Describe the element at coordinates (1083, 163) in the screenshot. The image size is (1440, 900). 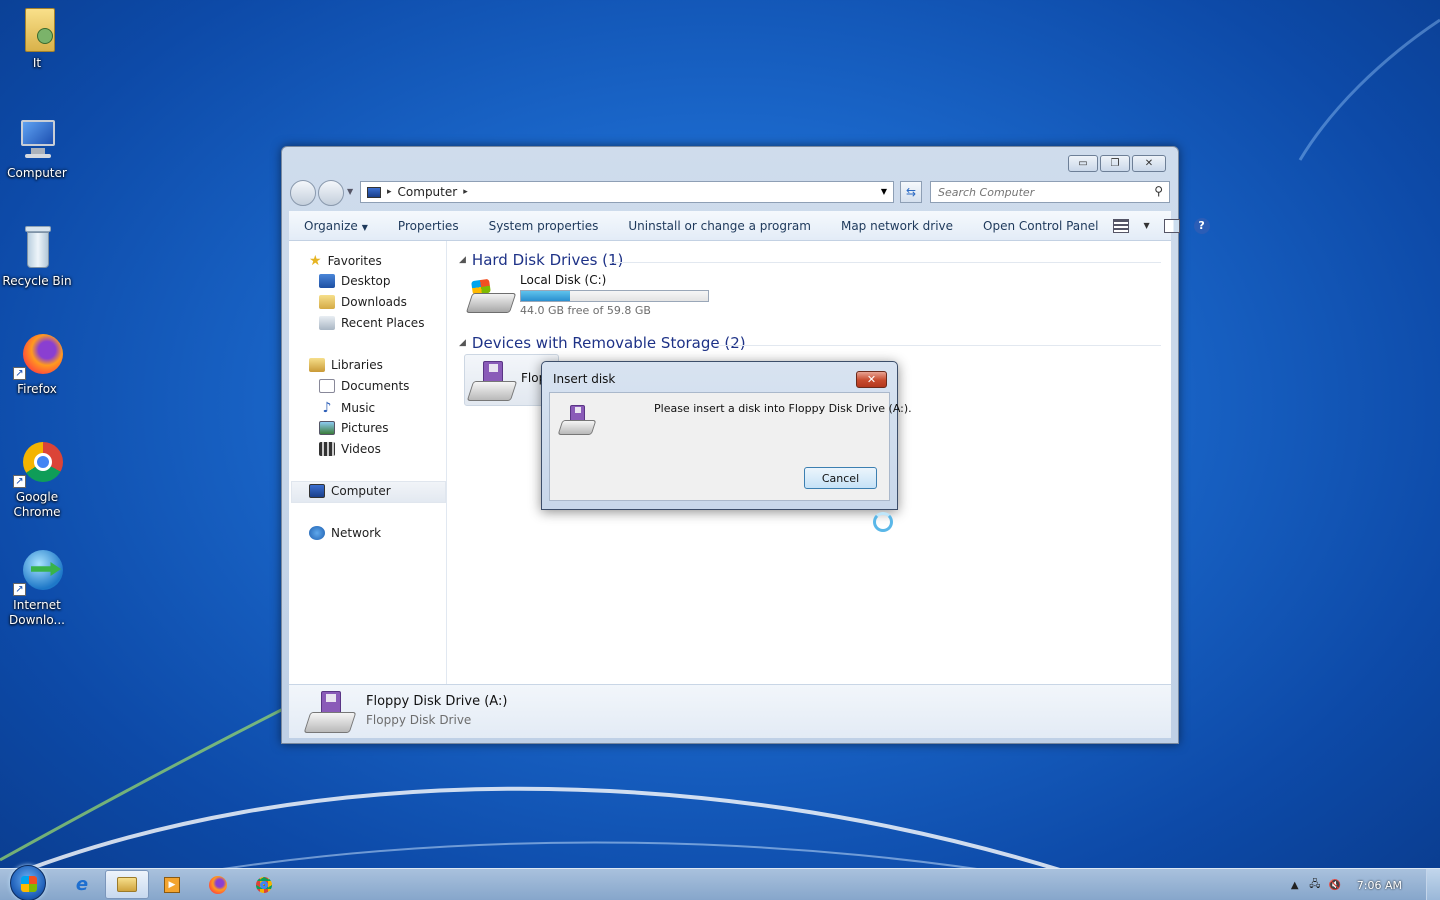
I see `minimize-button: ▭` at that location.